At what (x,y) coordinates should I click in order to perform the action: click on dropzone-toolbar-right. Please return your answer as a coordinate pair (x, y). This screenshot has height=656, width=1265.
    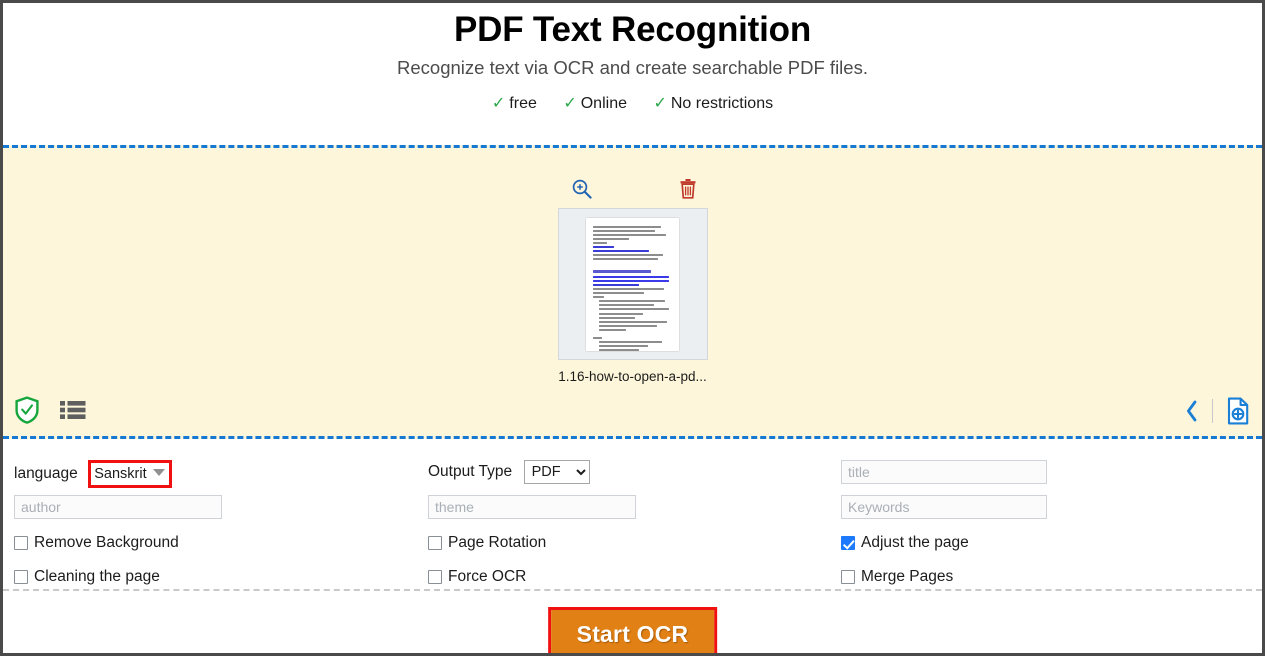
    Looking at the image, I should click on (1217, 411).